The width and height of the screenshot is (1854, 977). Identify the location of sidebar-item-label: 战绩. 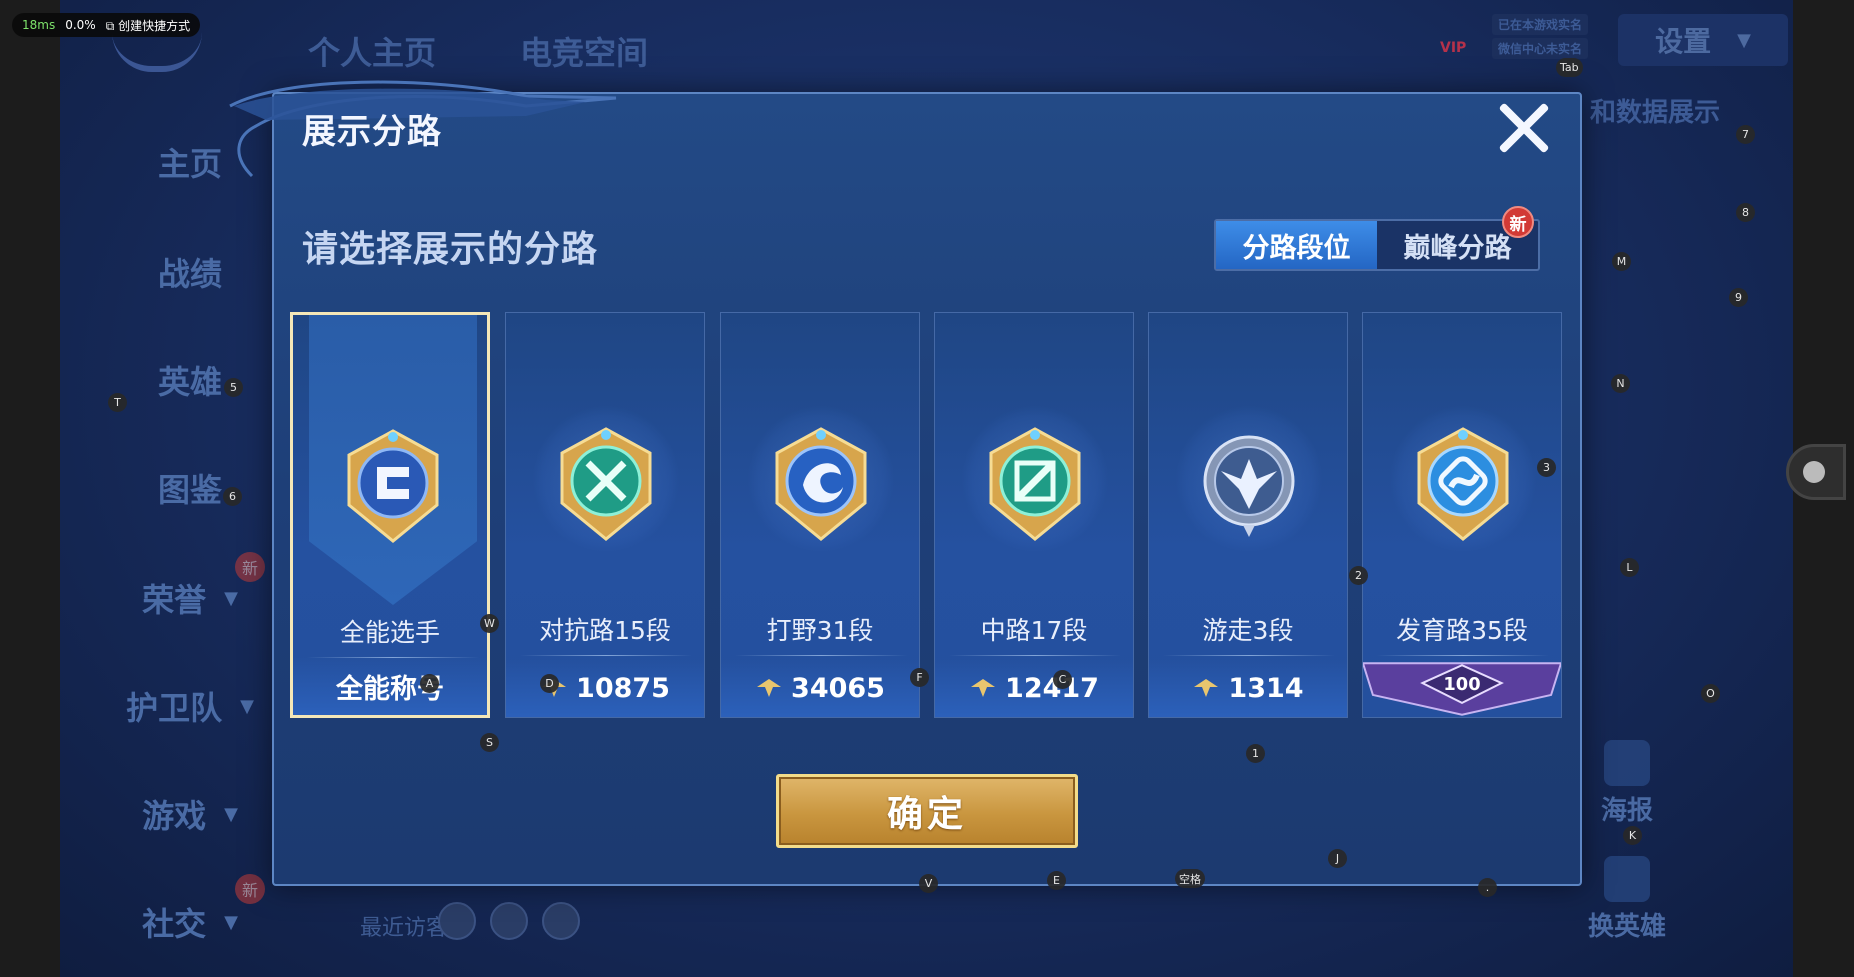
(189, 274).